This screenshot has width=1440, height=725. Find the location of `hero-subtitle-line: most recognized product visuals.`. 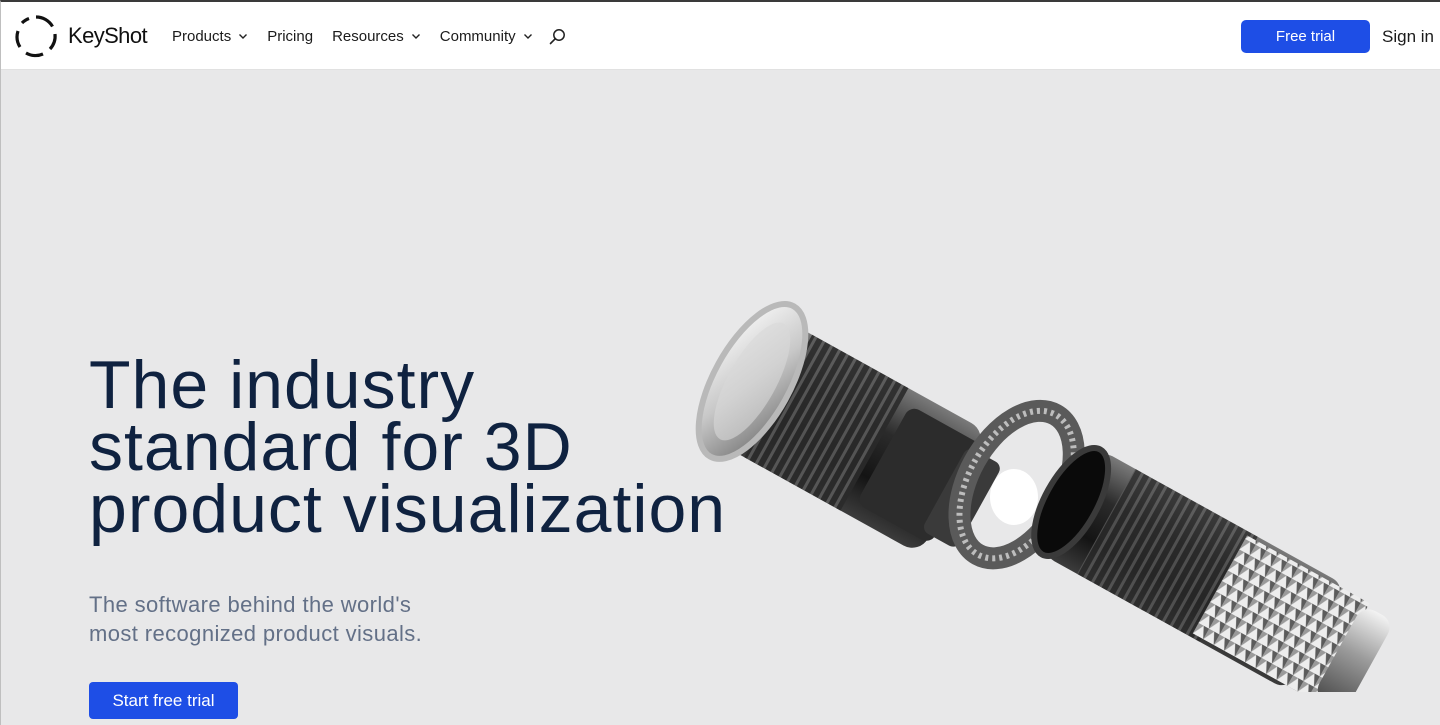

hero-subtitle-line: most recognized product visuals. is located at coordinates (256, 633).